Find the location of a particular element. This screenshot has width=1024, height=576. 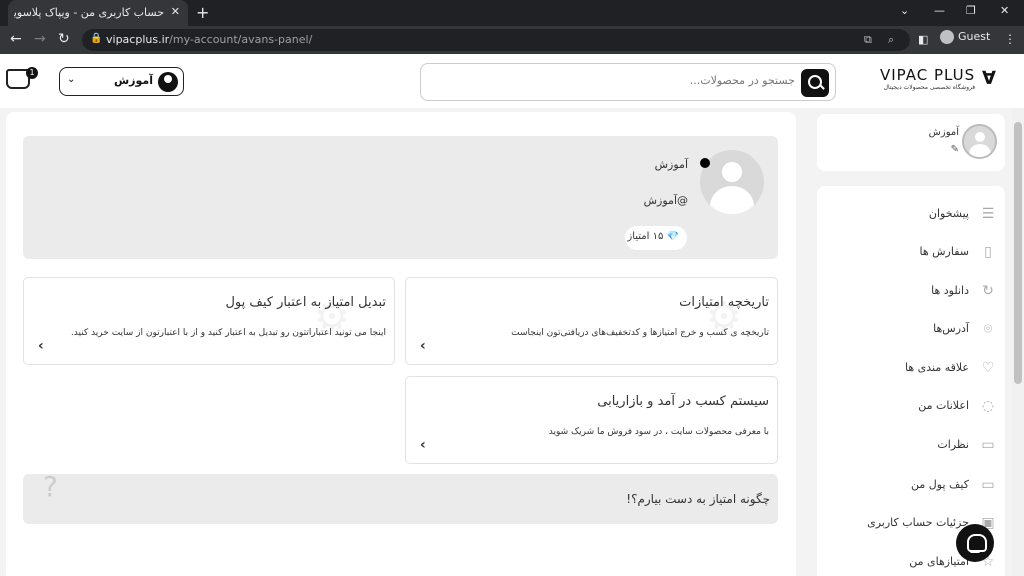

forward-icon: → is located at coordinates (40, 39).